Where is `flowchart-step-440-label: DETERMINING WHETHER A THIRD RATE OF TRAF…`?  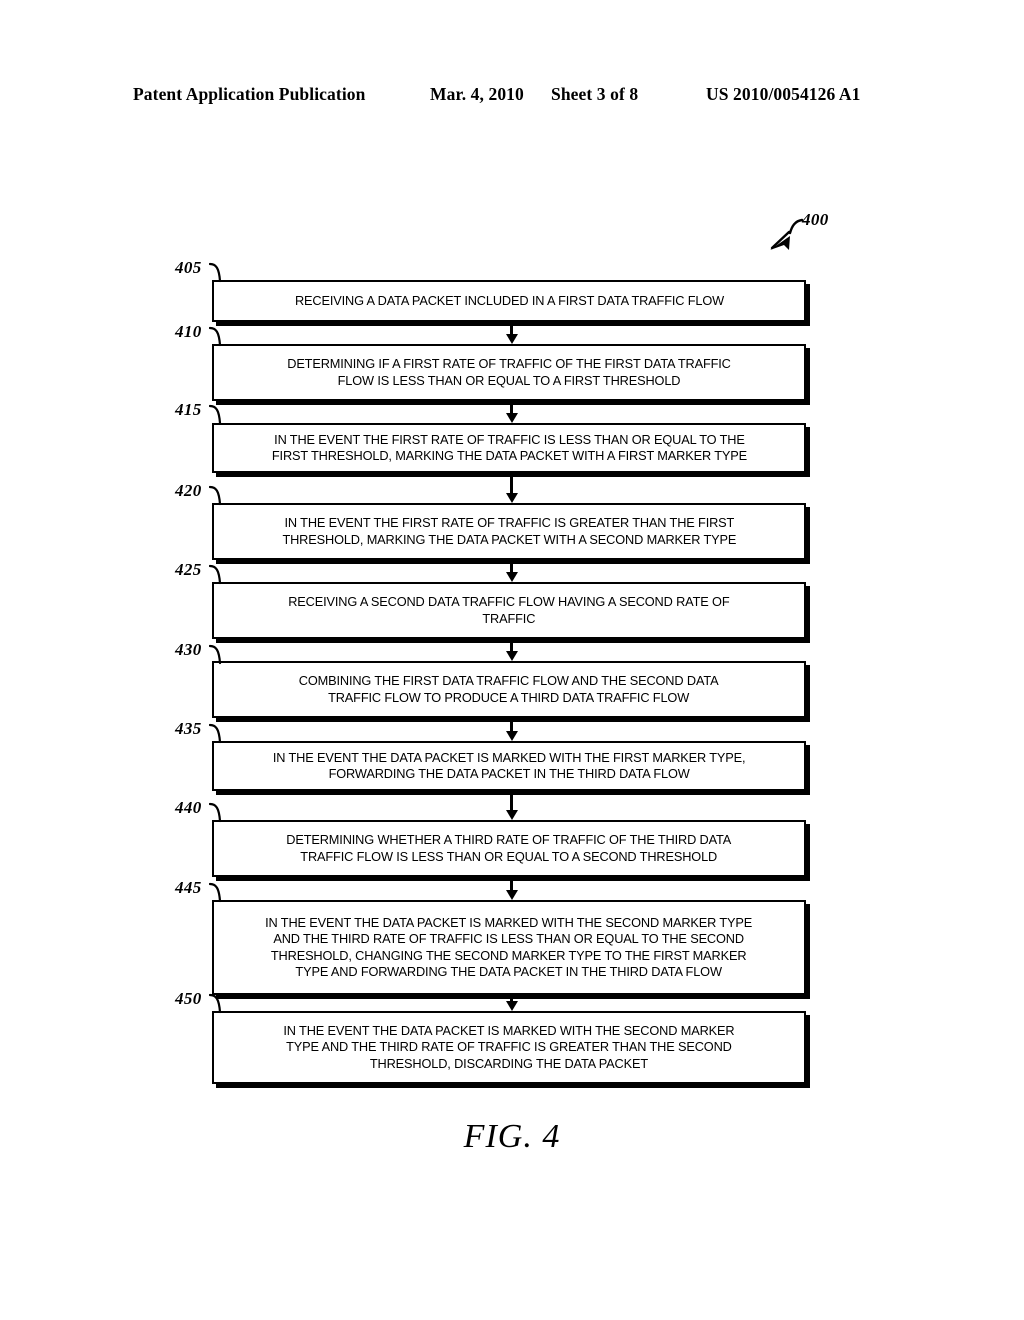
flowchart-step-440-label: DETERMINING WHETHER A THIRD RATE OF TRAF… is located at coordinates (509, 848).